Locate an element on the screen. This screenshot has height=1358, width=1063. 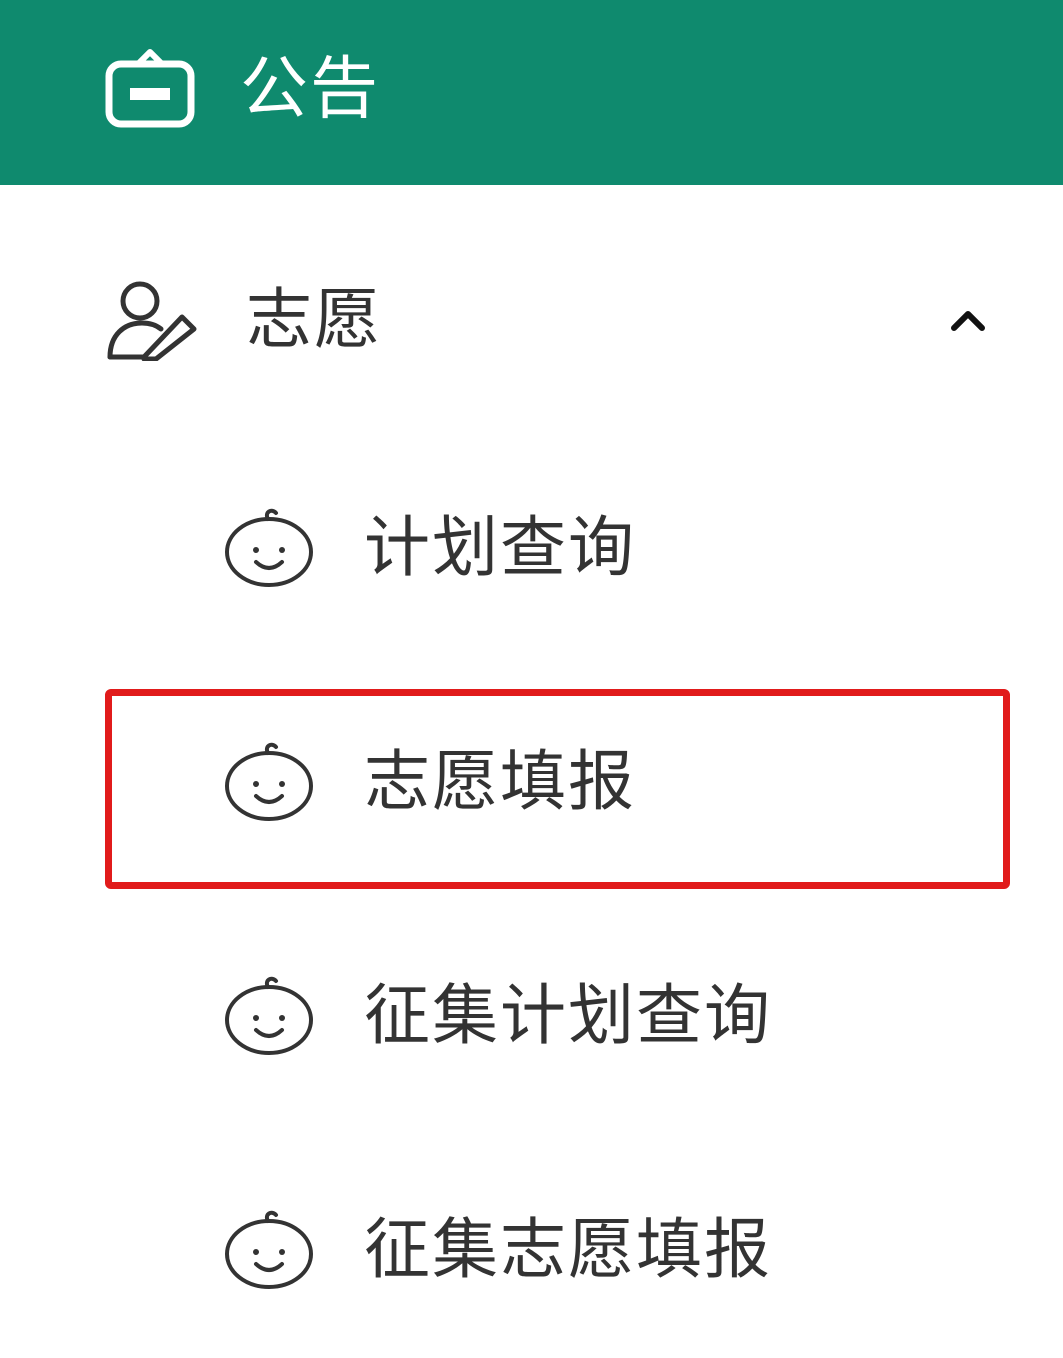
menu-group-volunteer: 志愿 is located at coordinates (531, 327).